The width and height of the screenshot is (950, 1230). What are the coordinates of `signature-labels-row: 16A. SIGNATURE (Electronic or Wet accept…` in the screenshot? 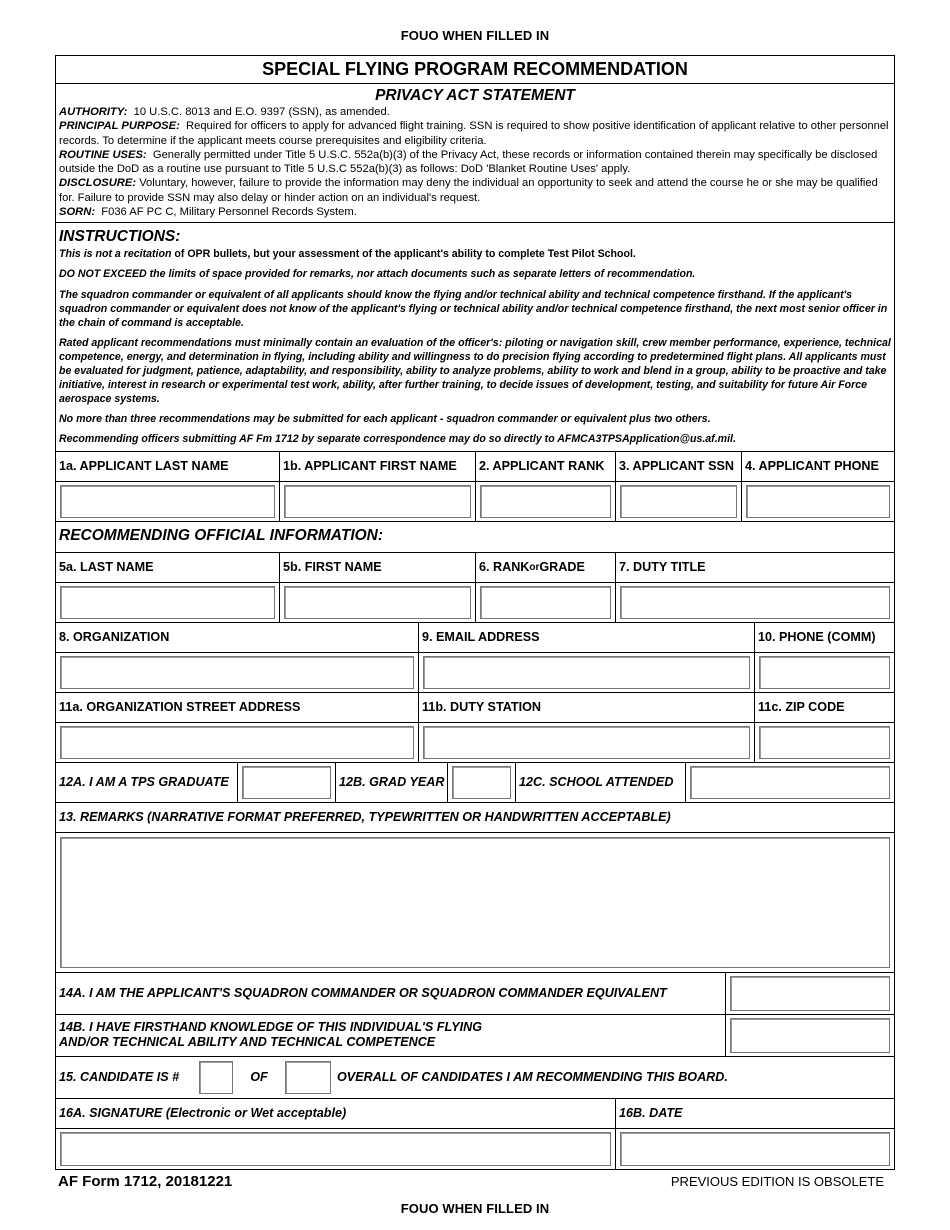 It's located at (475, 1113).